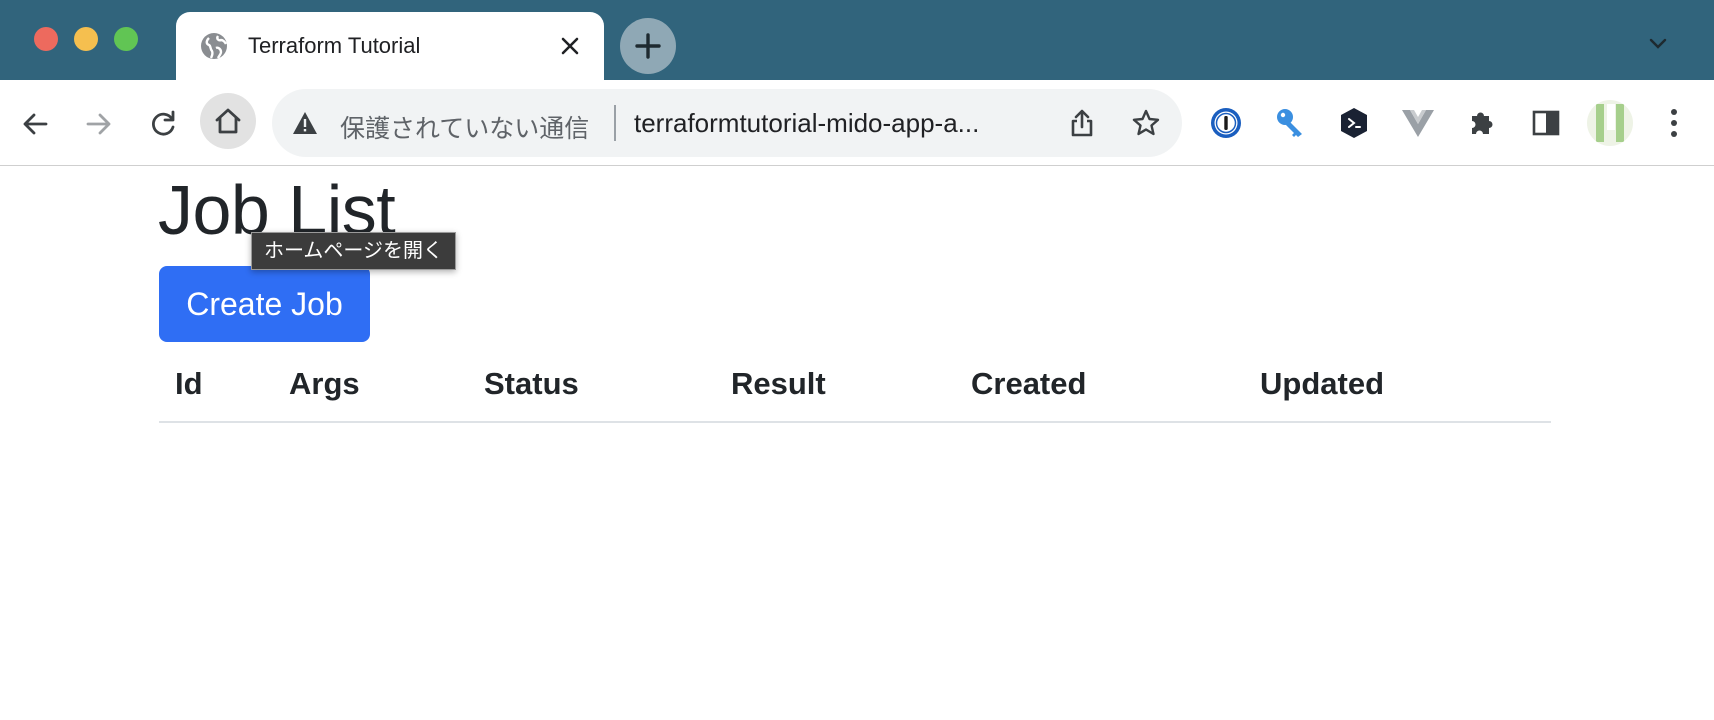 This screenshot has height=720, width=1714. What do you see at coordinates (615, 123) in the screenshot?
I see `address-separator` at bounding box center [615, 123].